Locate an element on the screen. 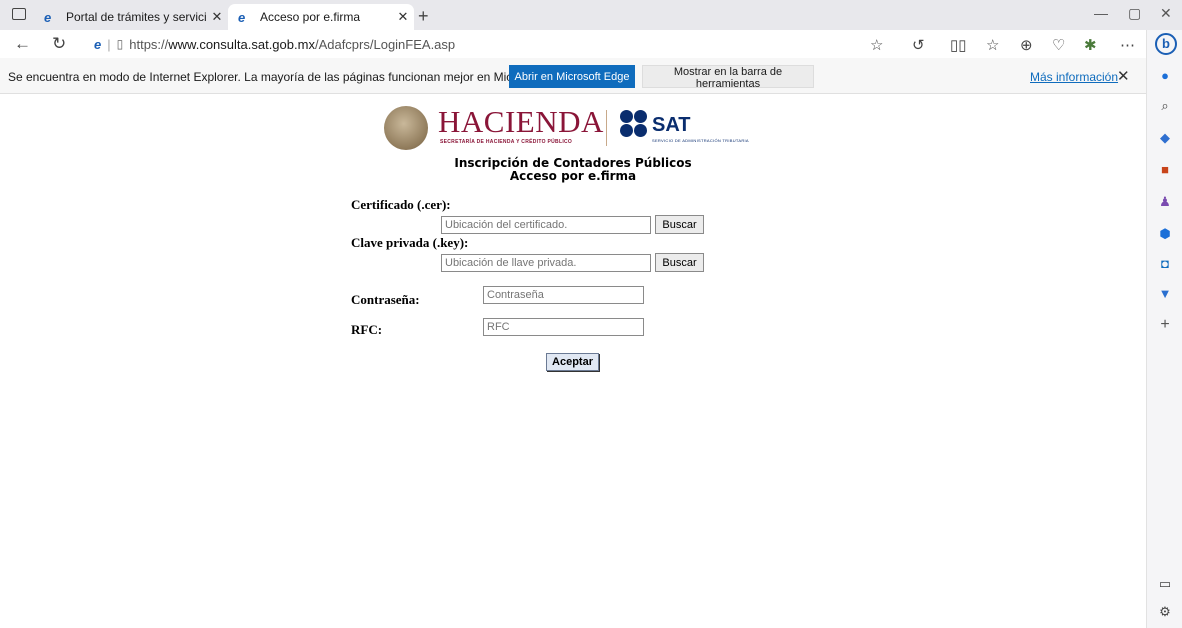 The image size is (1182, 628). infobar-close-icon: ✕ is located at coordinates (1123, 76).